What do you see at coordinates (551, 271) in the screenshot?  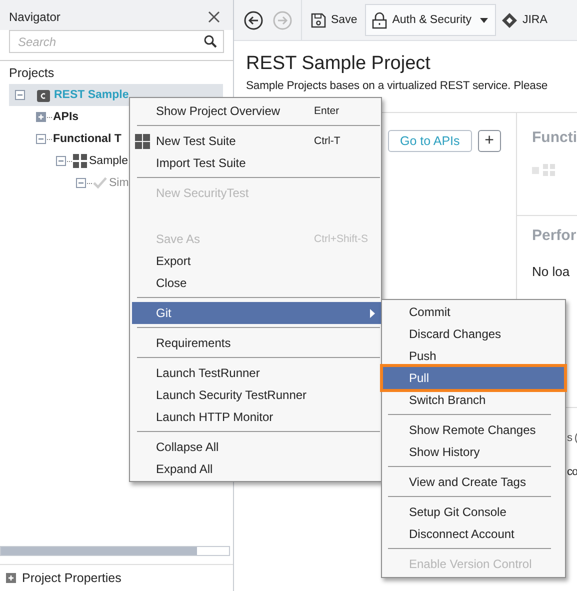 I see `panel-text: No loa` at bounding box center [551, 271].